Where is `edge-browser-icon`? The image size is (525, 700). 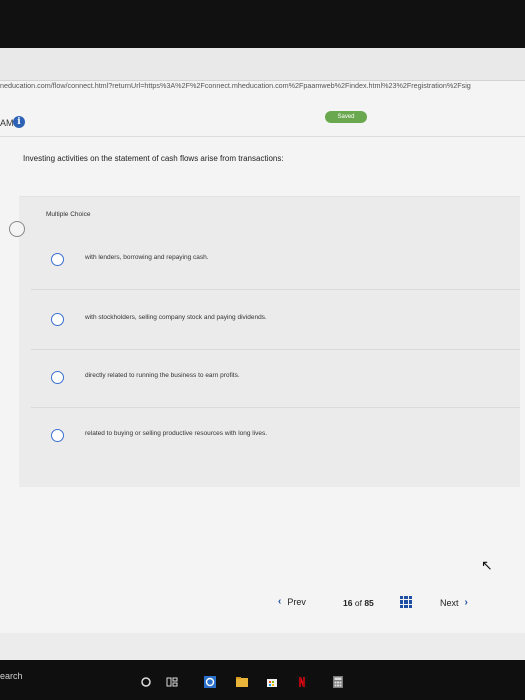
edge-browser-icon is located at coordinates (210, 682).